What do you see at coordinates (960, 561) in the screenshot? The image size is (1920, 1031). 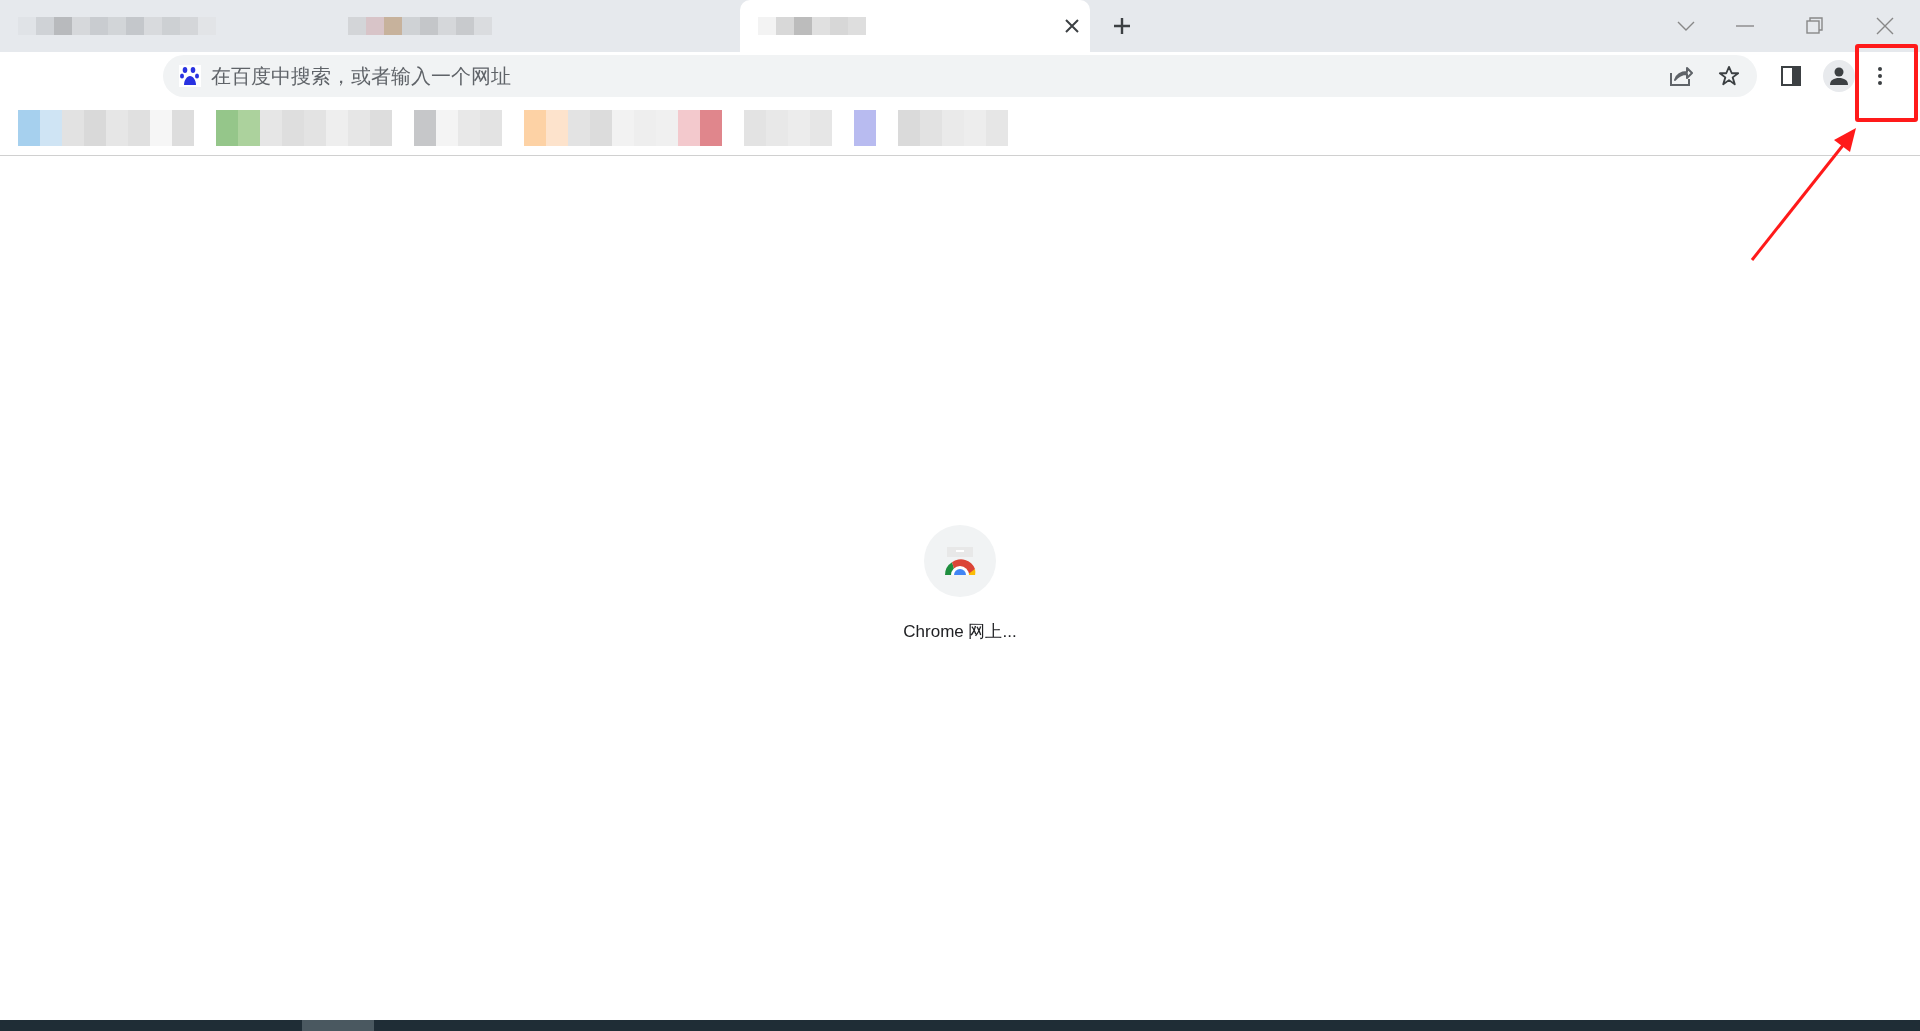 I see `web-store-icon` at bounding box center [960, 561].